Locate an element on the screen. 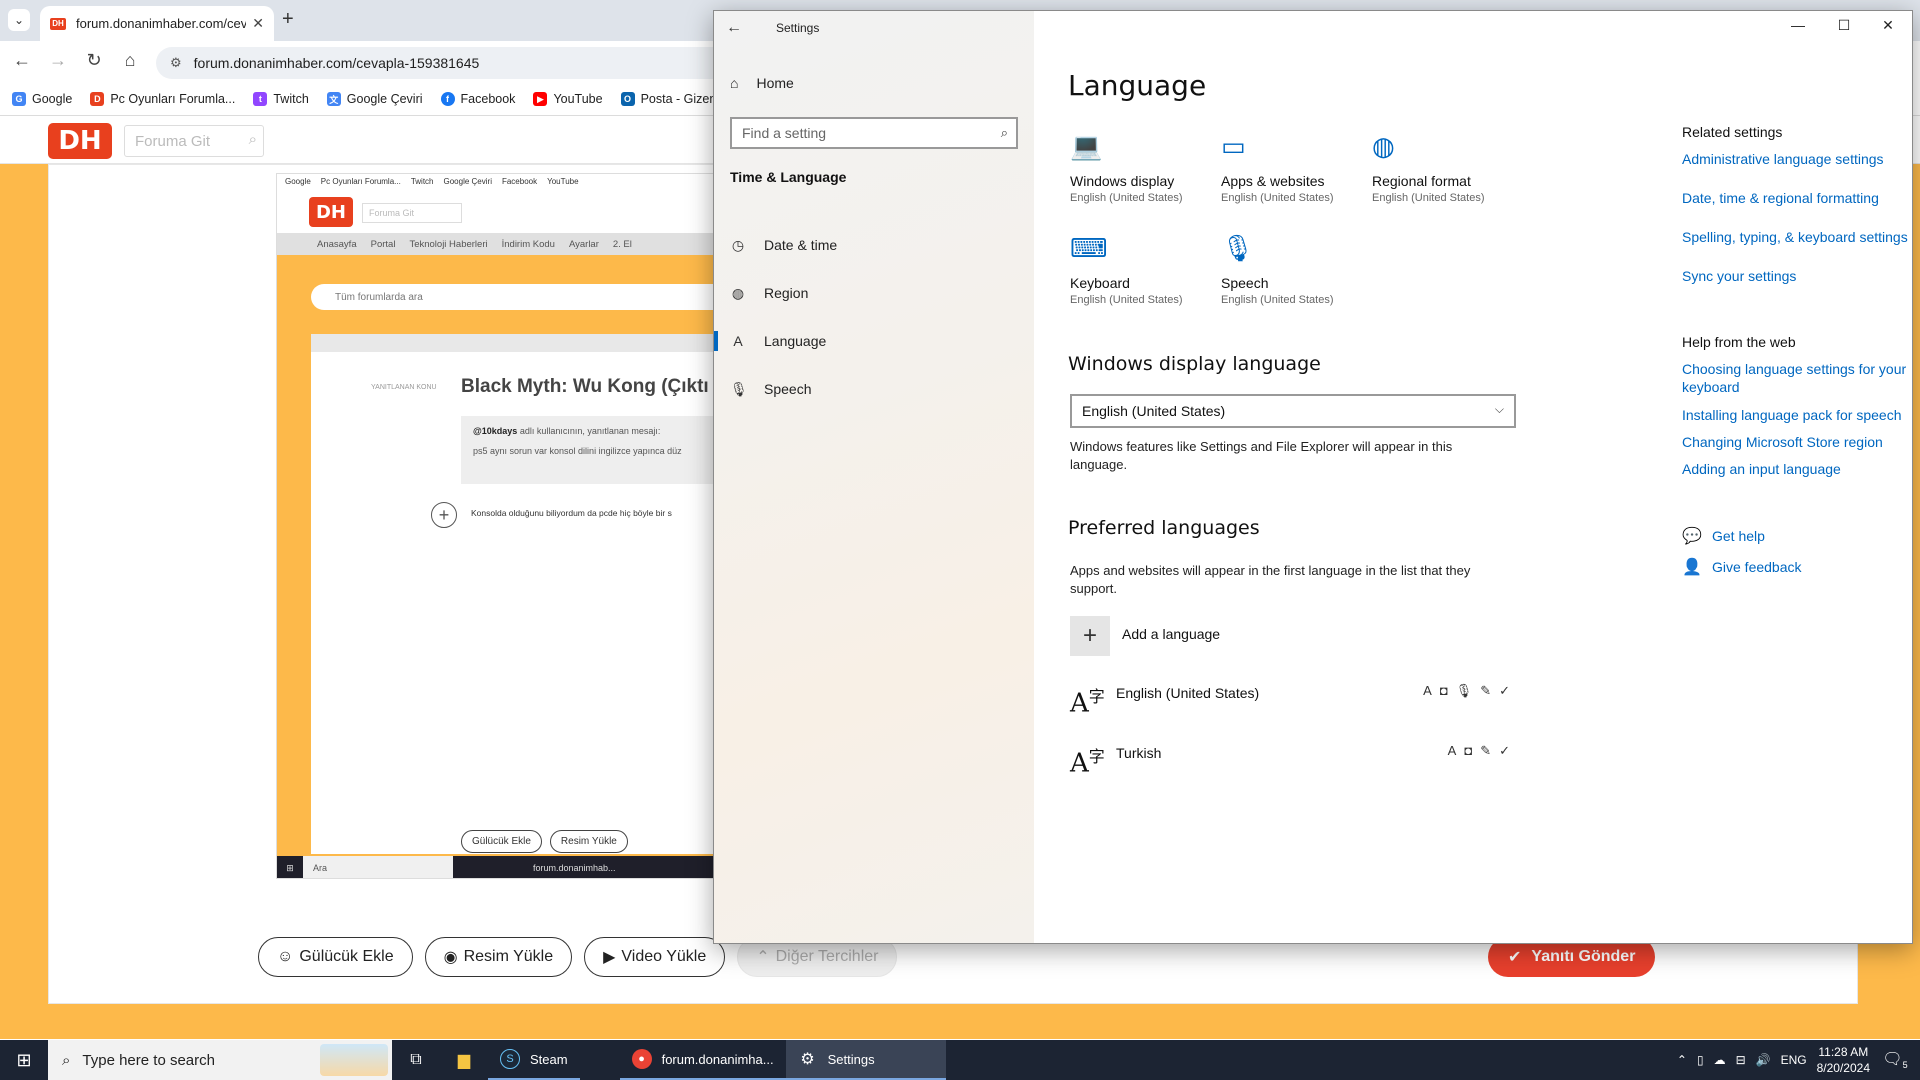 The width and height of the screenshot is (1920, 1080). file-explorer-icon: ▆ is located at coordinates (464, 1060).